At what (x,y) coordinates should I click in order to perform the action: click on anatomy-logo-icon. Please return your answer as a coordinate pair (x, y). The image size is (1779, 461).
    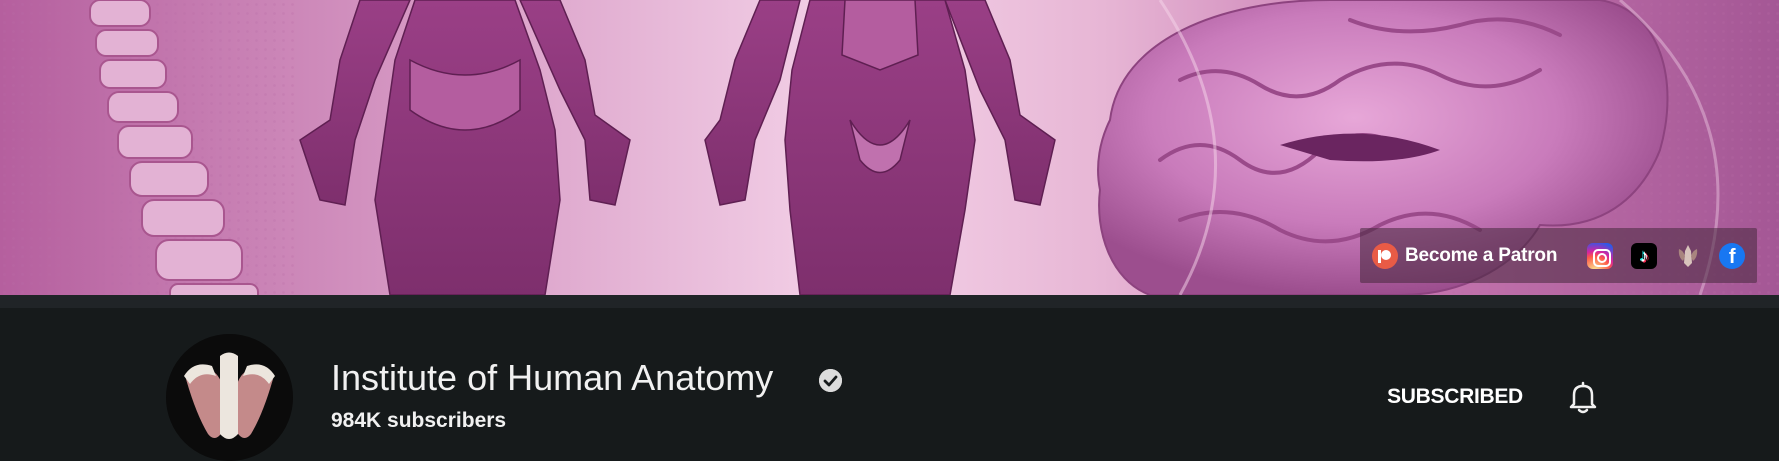
    Looking at the image, I should click on (1688, 256).